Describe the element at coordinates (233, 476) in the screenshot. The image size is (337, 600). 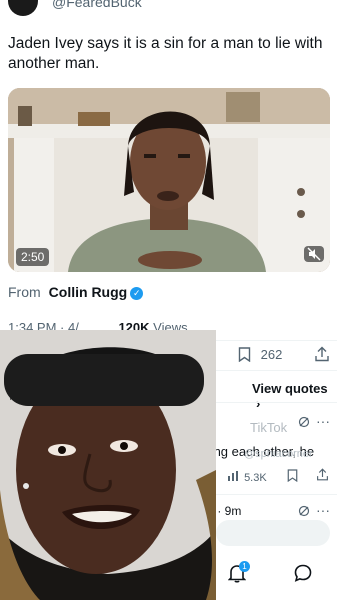
I see `analytics-icon` at that location.